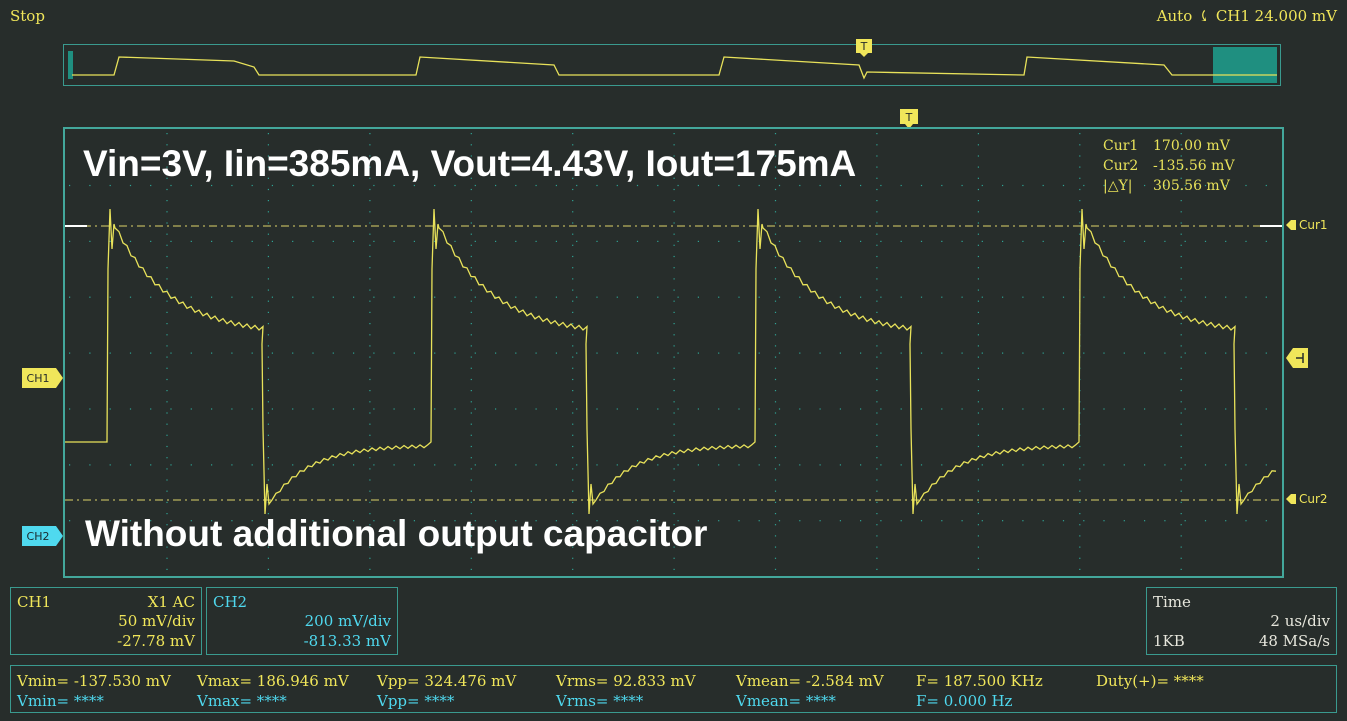 Image resolution: width=1347 pixels, height=721 pixels. Describe the element at coordinates (347, 641) in the screenshot. I see `ch2-offset: -813.33 mV` at that location.